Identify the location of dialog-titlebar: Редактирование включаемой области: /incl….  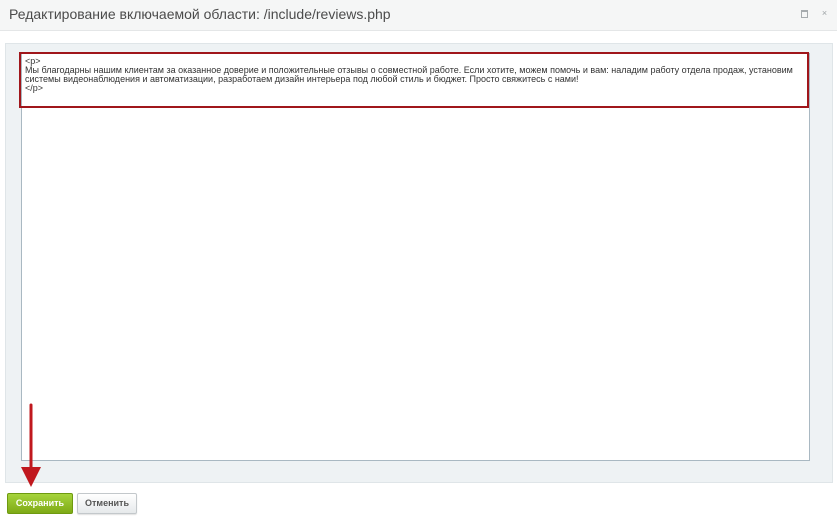
(418, 15).